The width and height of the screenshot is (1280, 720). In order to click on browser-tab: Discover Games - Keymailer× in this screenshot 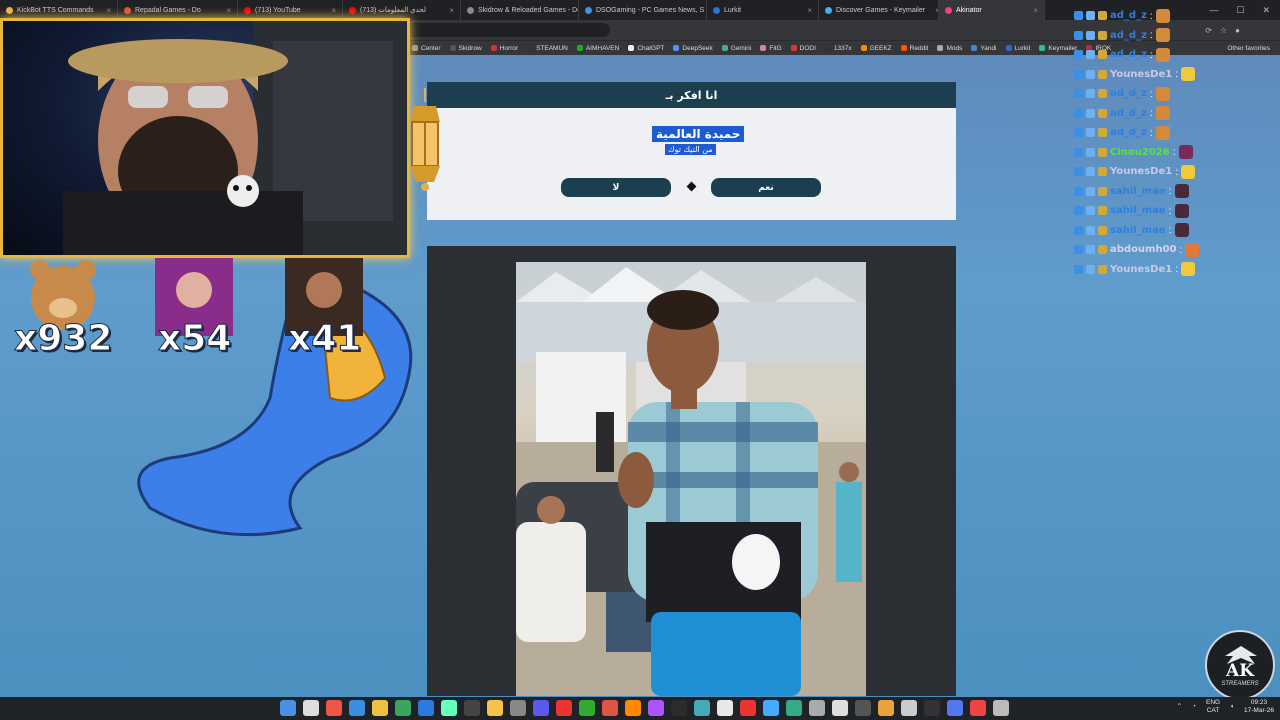, I will do `click(879, 10)`.